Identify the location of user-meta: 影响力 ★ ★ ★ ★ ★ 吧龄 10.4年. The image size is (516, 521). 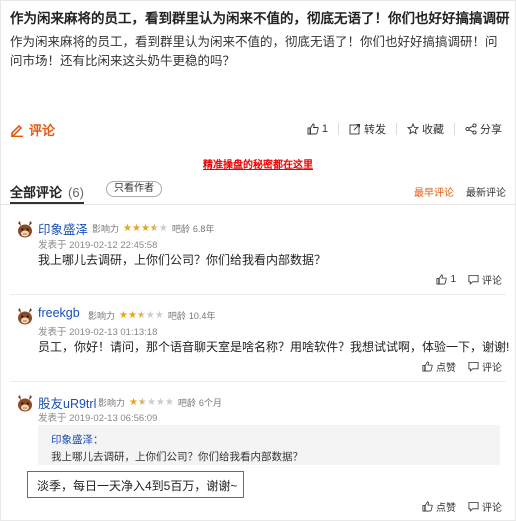
(151, 315).